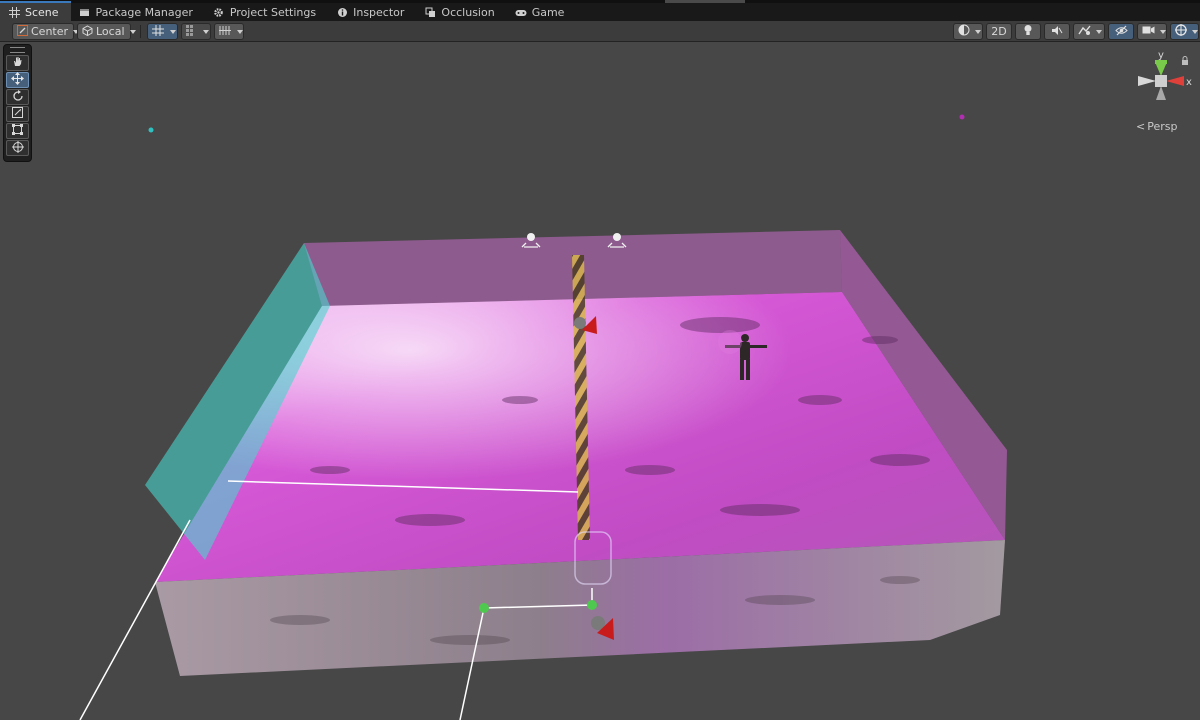  Describe the element at coordinates (110, 31) in the screenshot. I see `space-label: Local` at that location.